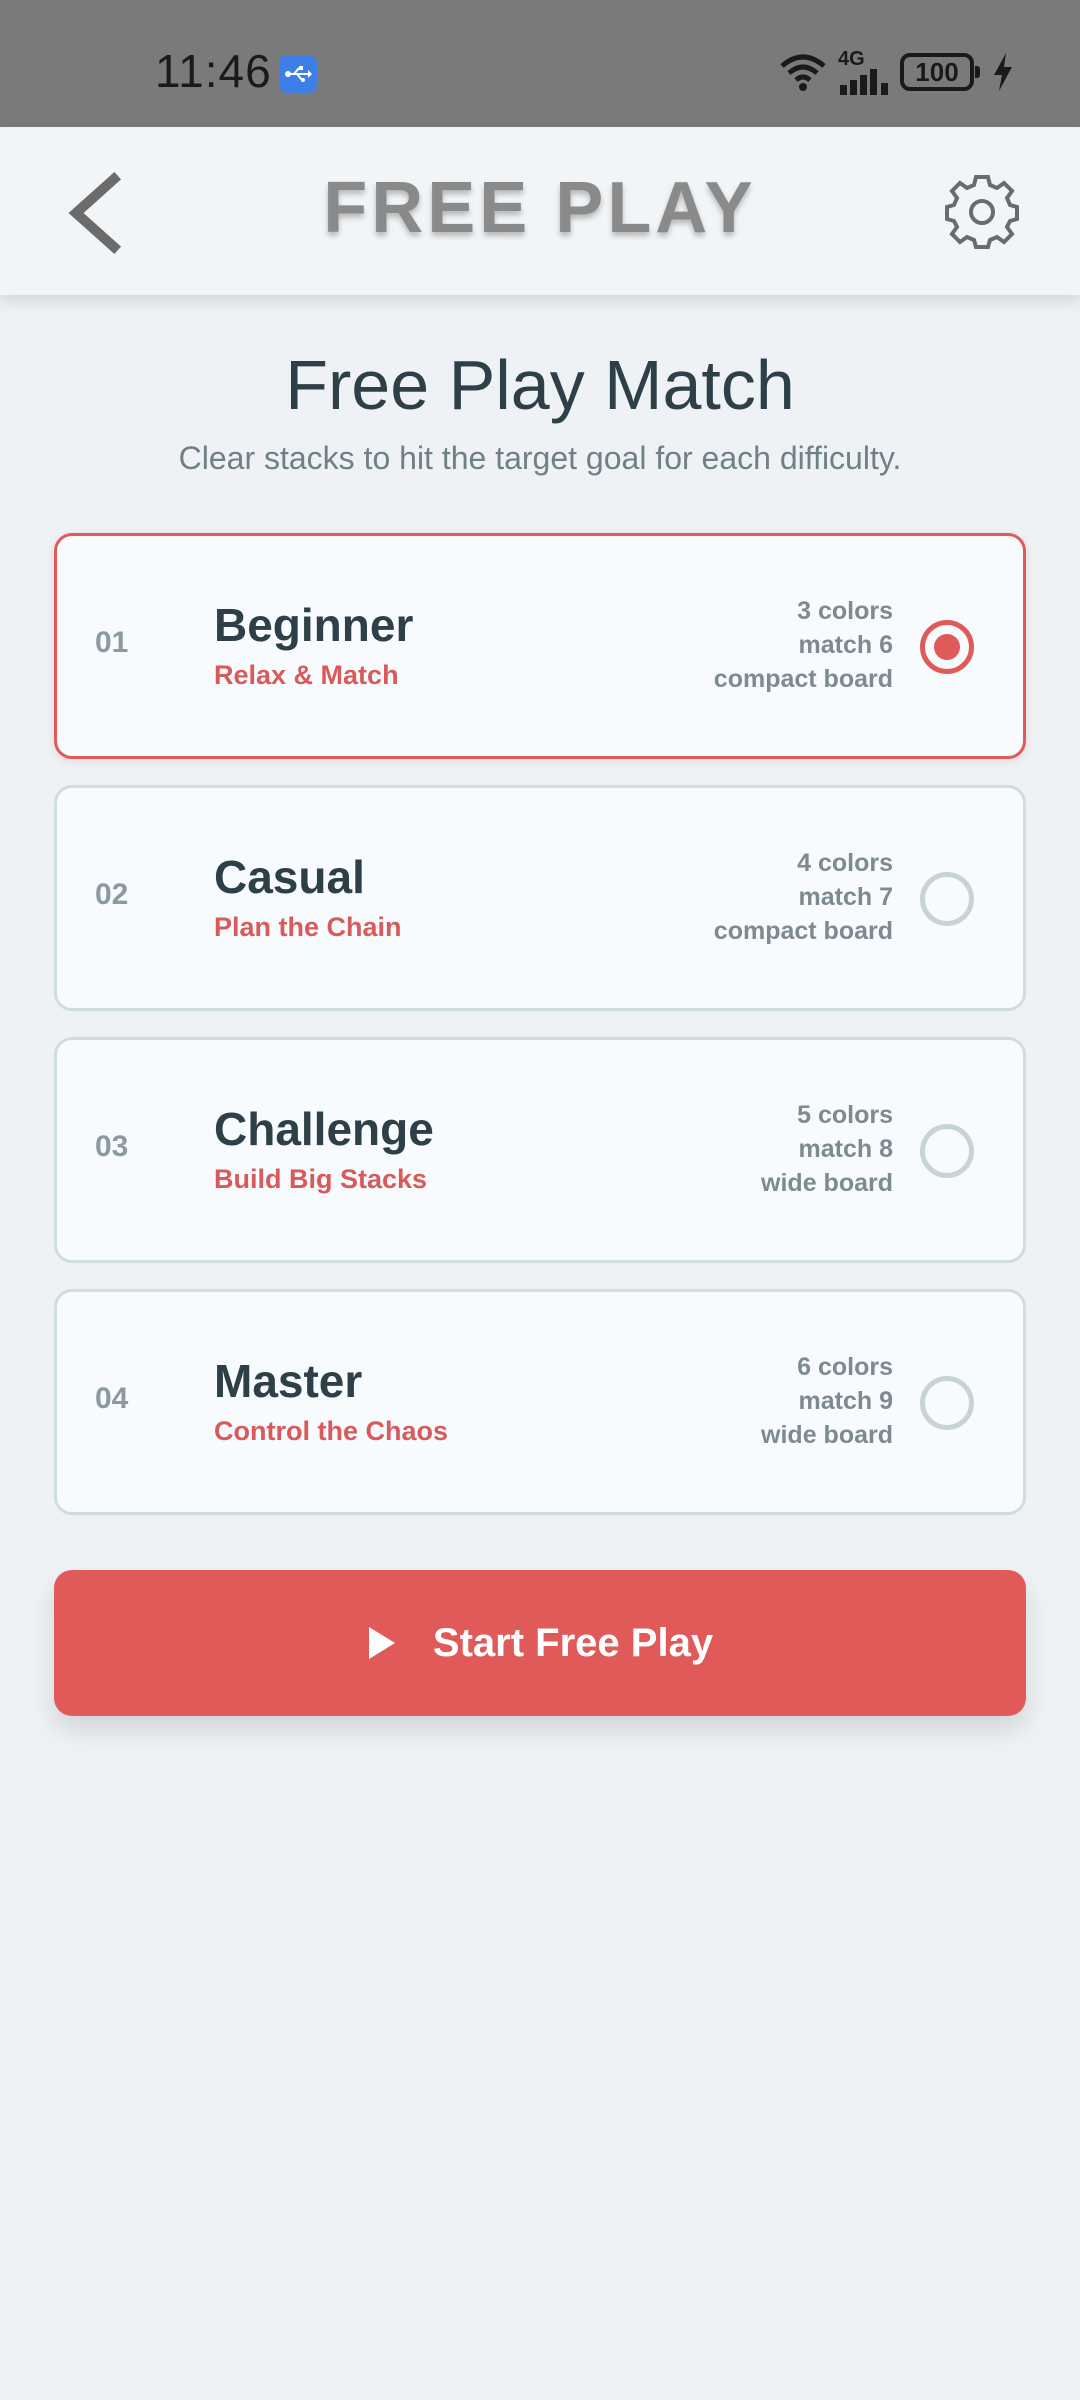 Image resolution: width=1080 pixels, height=2400 pixels. Describe the element at coordinates (298, 74) in the screenshot. I see `usb-icon` at that location.